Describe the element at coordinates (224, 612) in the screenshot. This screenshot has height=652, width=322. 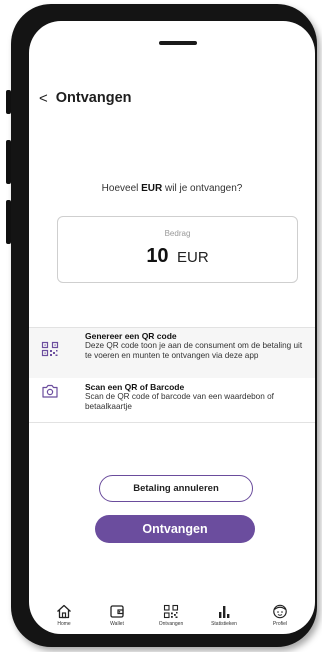
I see `bar-chart-icon` at that location.